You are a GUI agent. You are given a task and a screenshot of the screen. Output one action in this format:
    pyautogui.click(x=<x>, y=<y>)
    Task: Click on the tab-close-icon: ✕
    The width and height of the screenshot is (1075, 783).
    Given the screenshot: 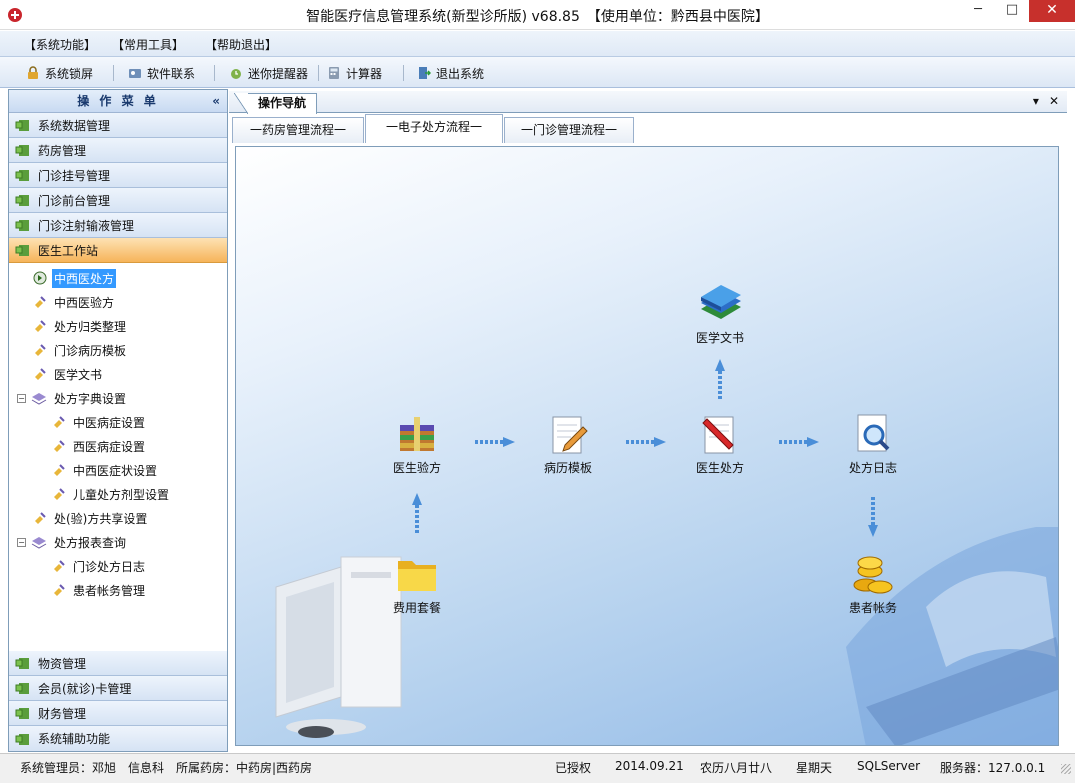 What is the action you would take?
    pyautogui.click(x=1054, y=101)
    